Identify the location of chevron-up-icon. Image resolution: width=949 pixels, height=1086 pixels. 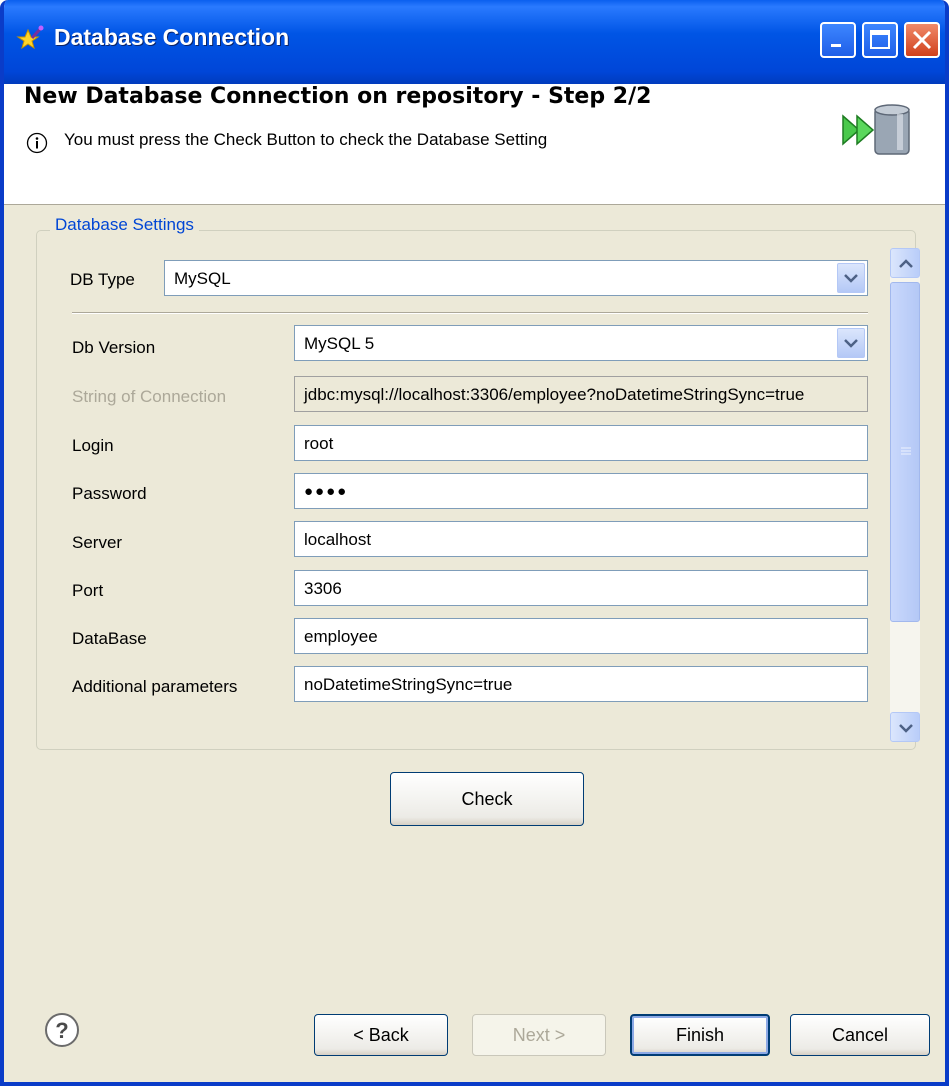
(906, 263).